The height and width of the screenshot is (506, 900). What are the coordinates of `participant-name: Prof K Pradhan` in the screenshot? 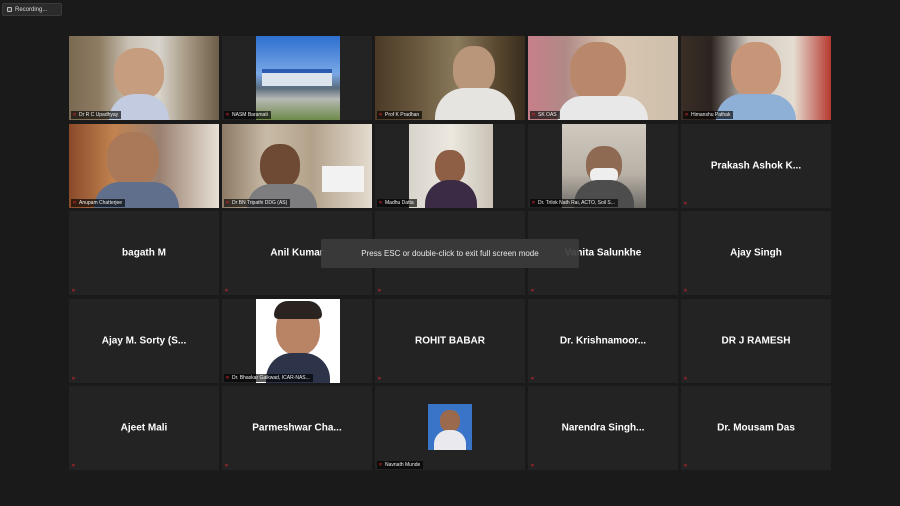 It's located at (402, 115).